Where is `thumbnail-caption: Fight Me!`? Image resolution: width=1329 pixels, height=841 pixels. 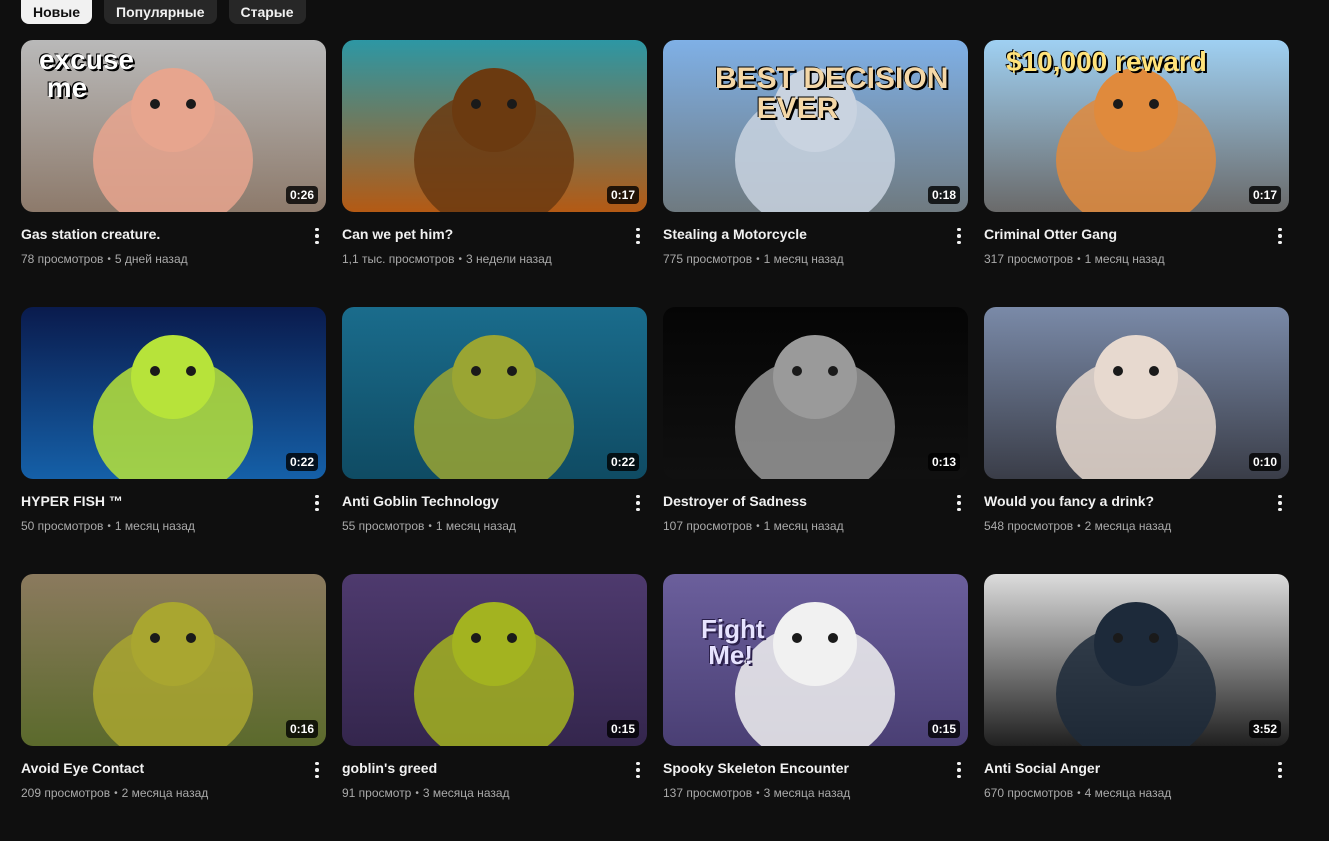
thumbnail-caption: Fight Me! is located at coordinates (733, 642).